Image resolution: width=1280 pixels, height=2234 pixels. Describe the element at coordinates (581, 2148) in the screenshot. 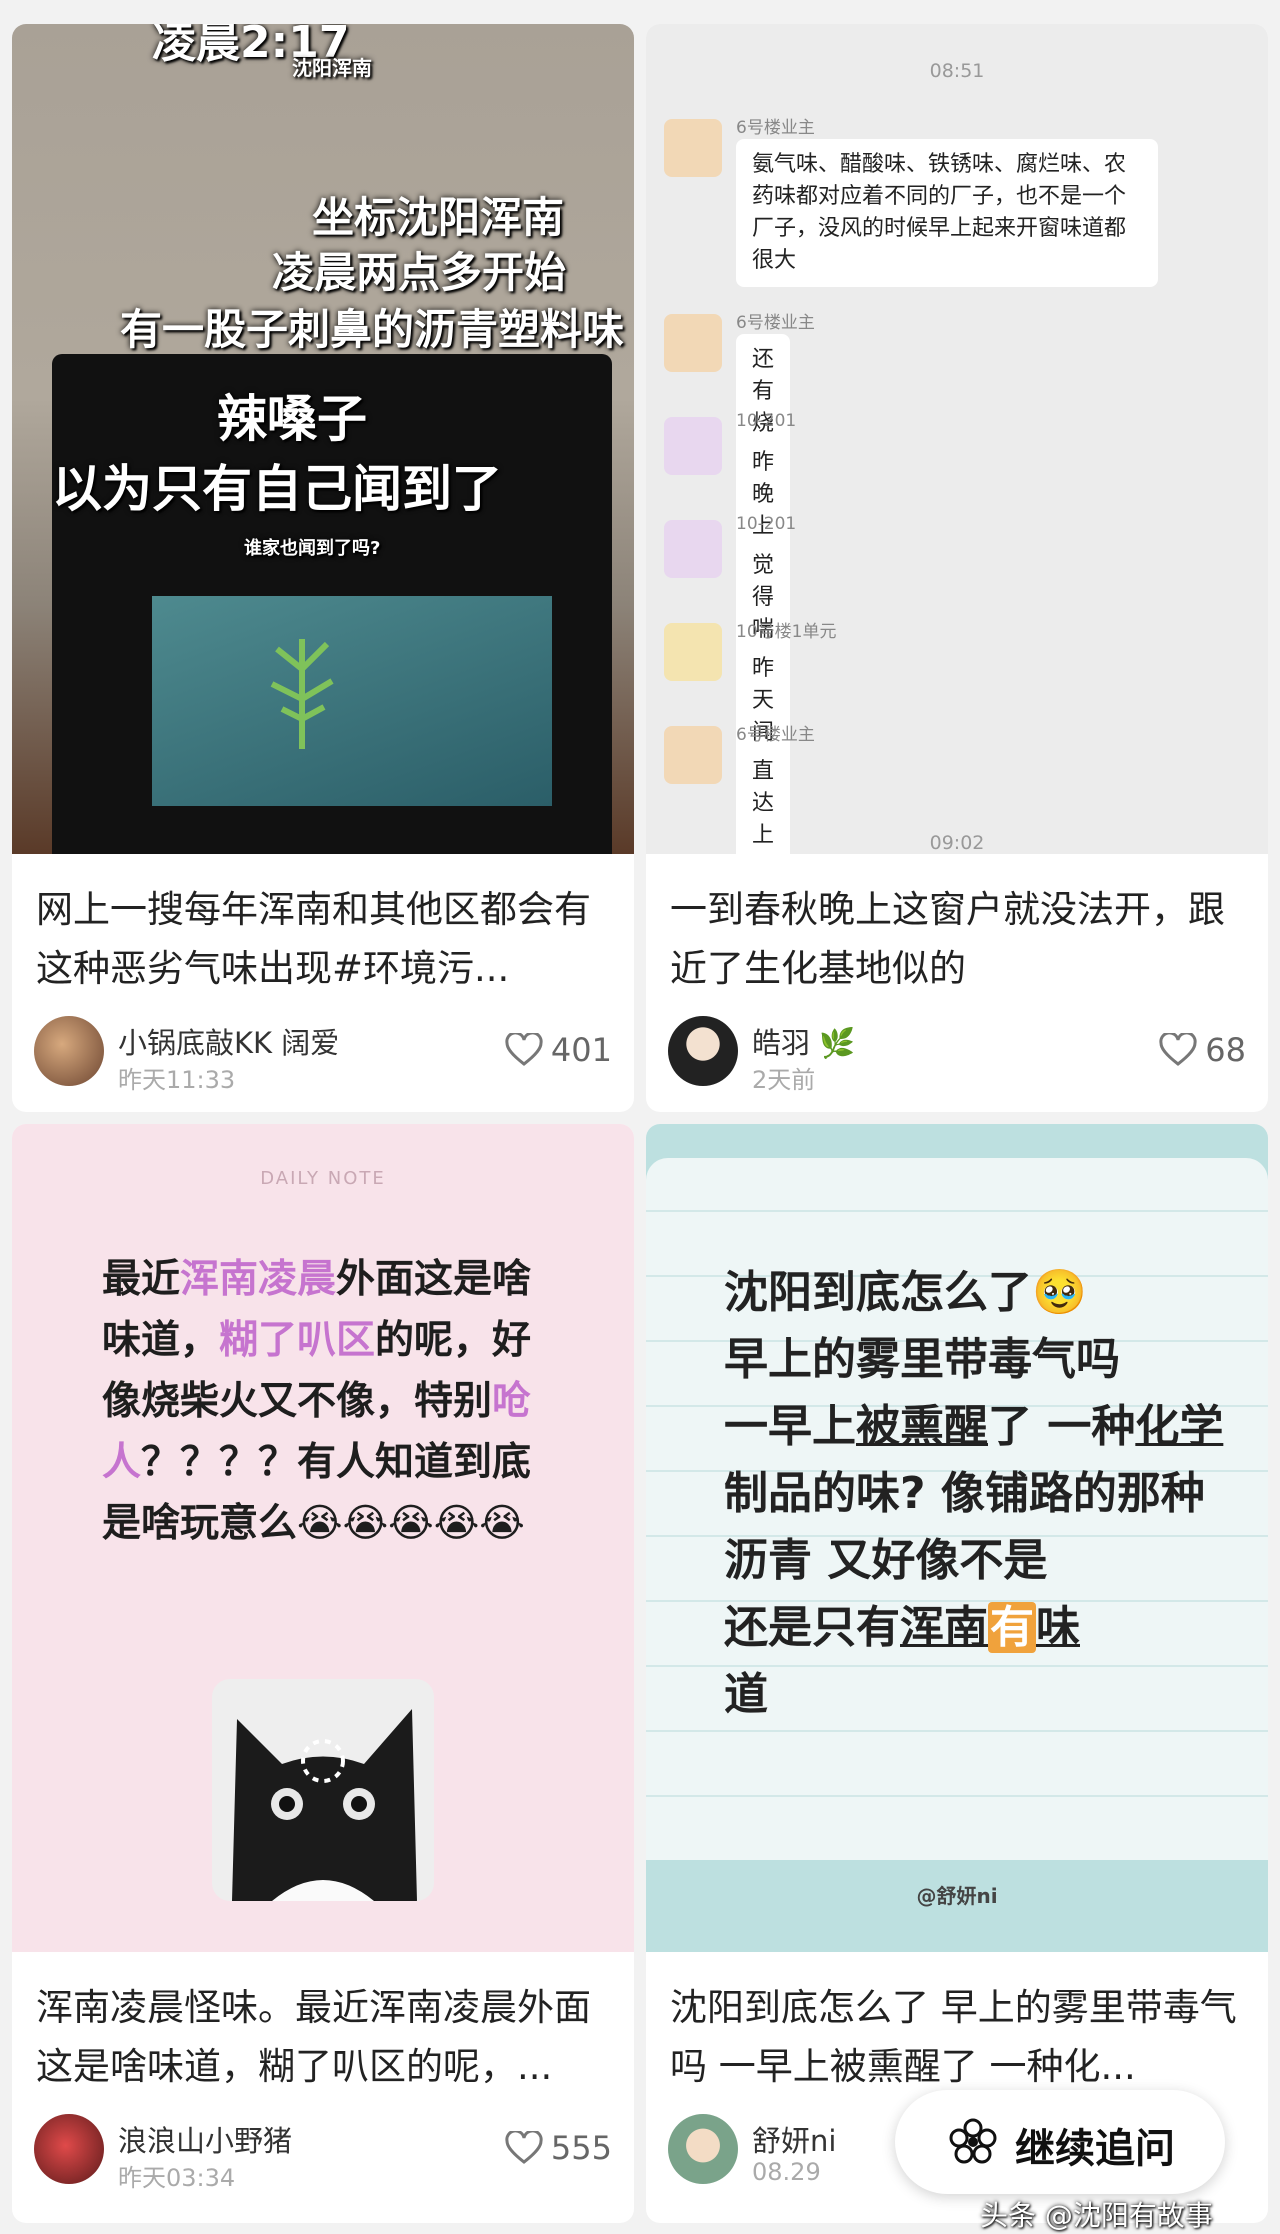

I see `like-count: 555` at that location.